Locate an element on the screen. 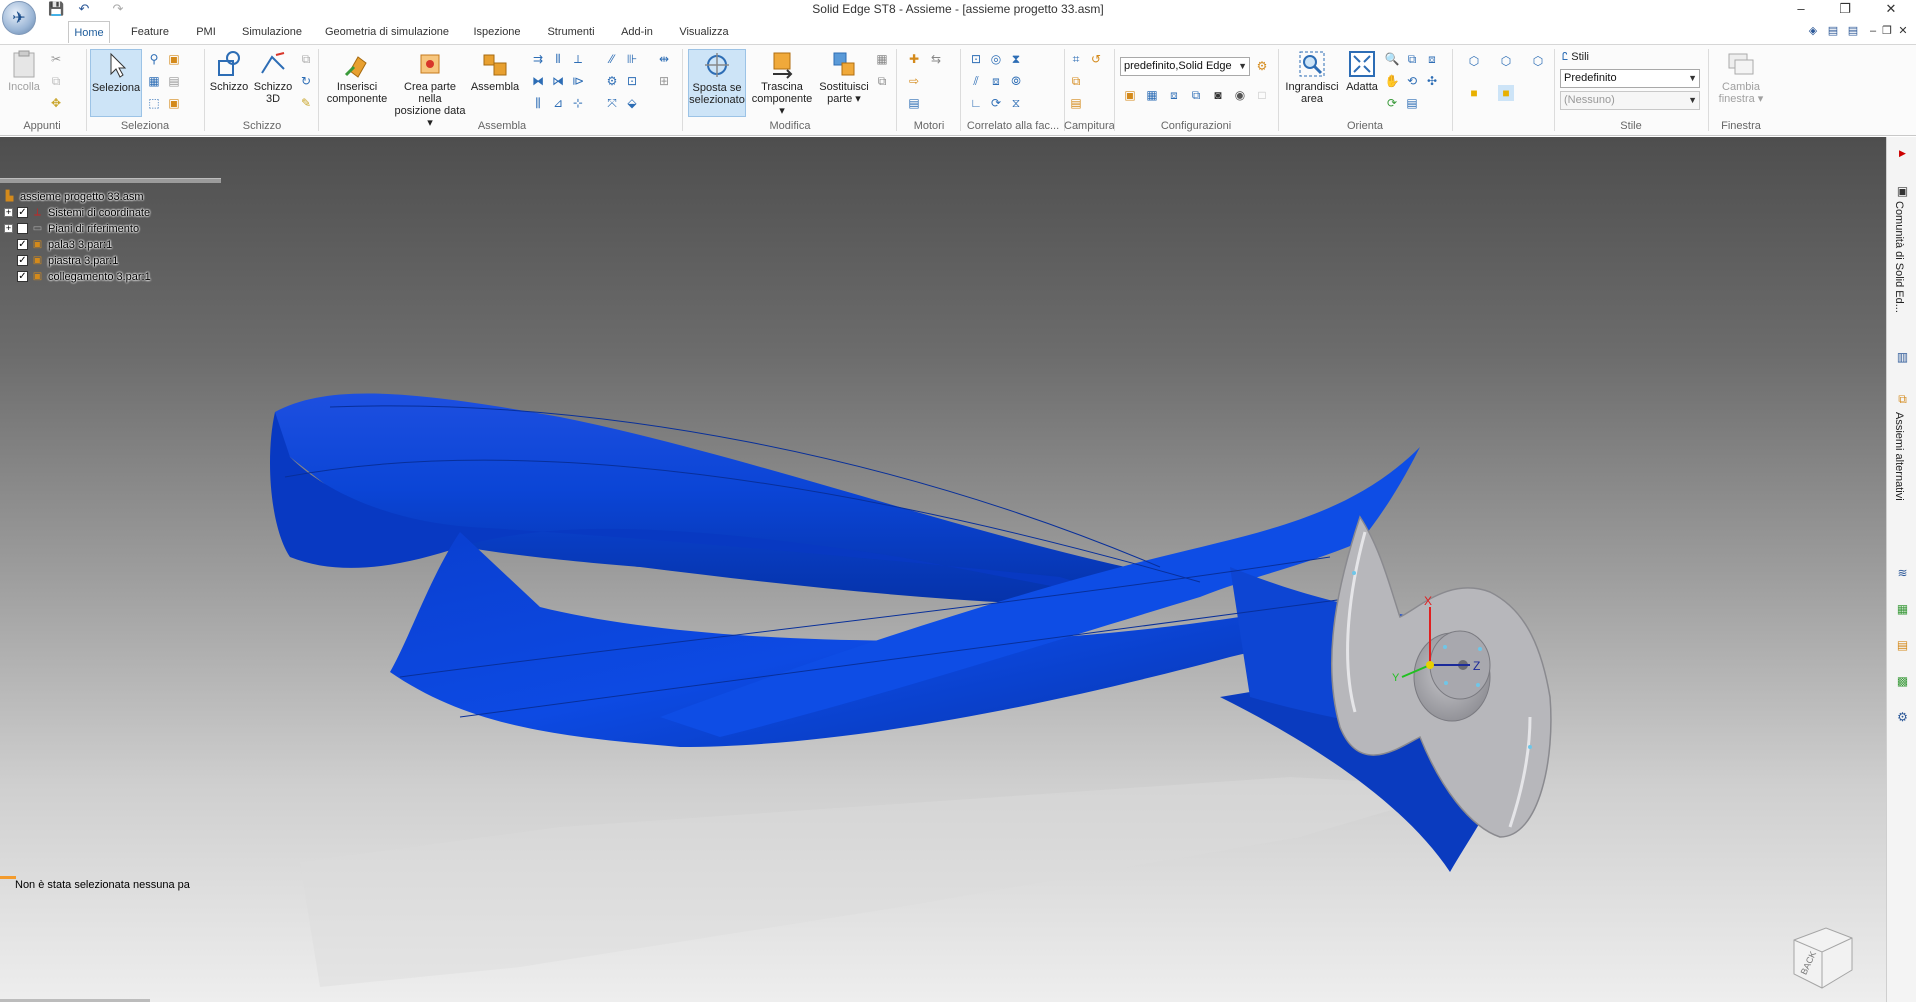  tab-feature: Feature is located at coordinates (150, 32).